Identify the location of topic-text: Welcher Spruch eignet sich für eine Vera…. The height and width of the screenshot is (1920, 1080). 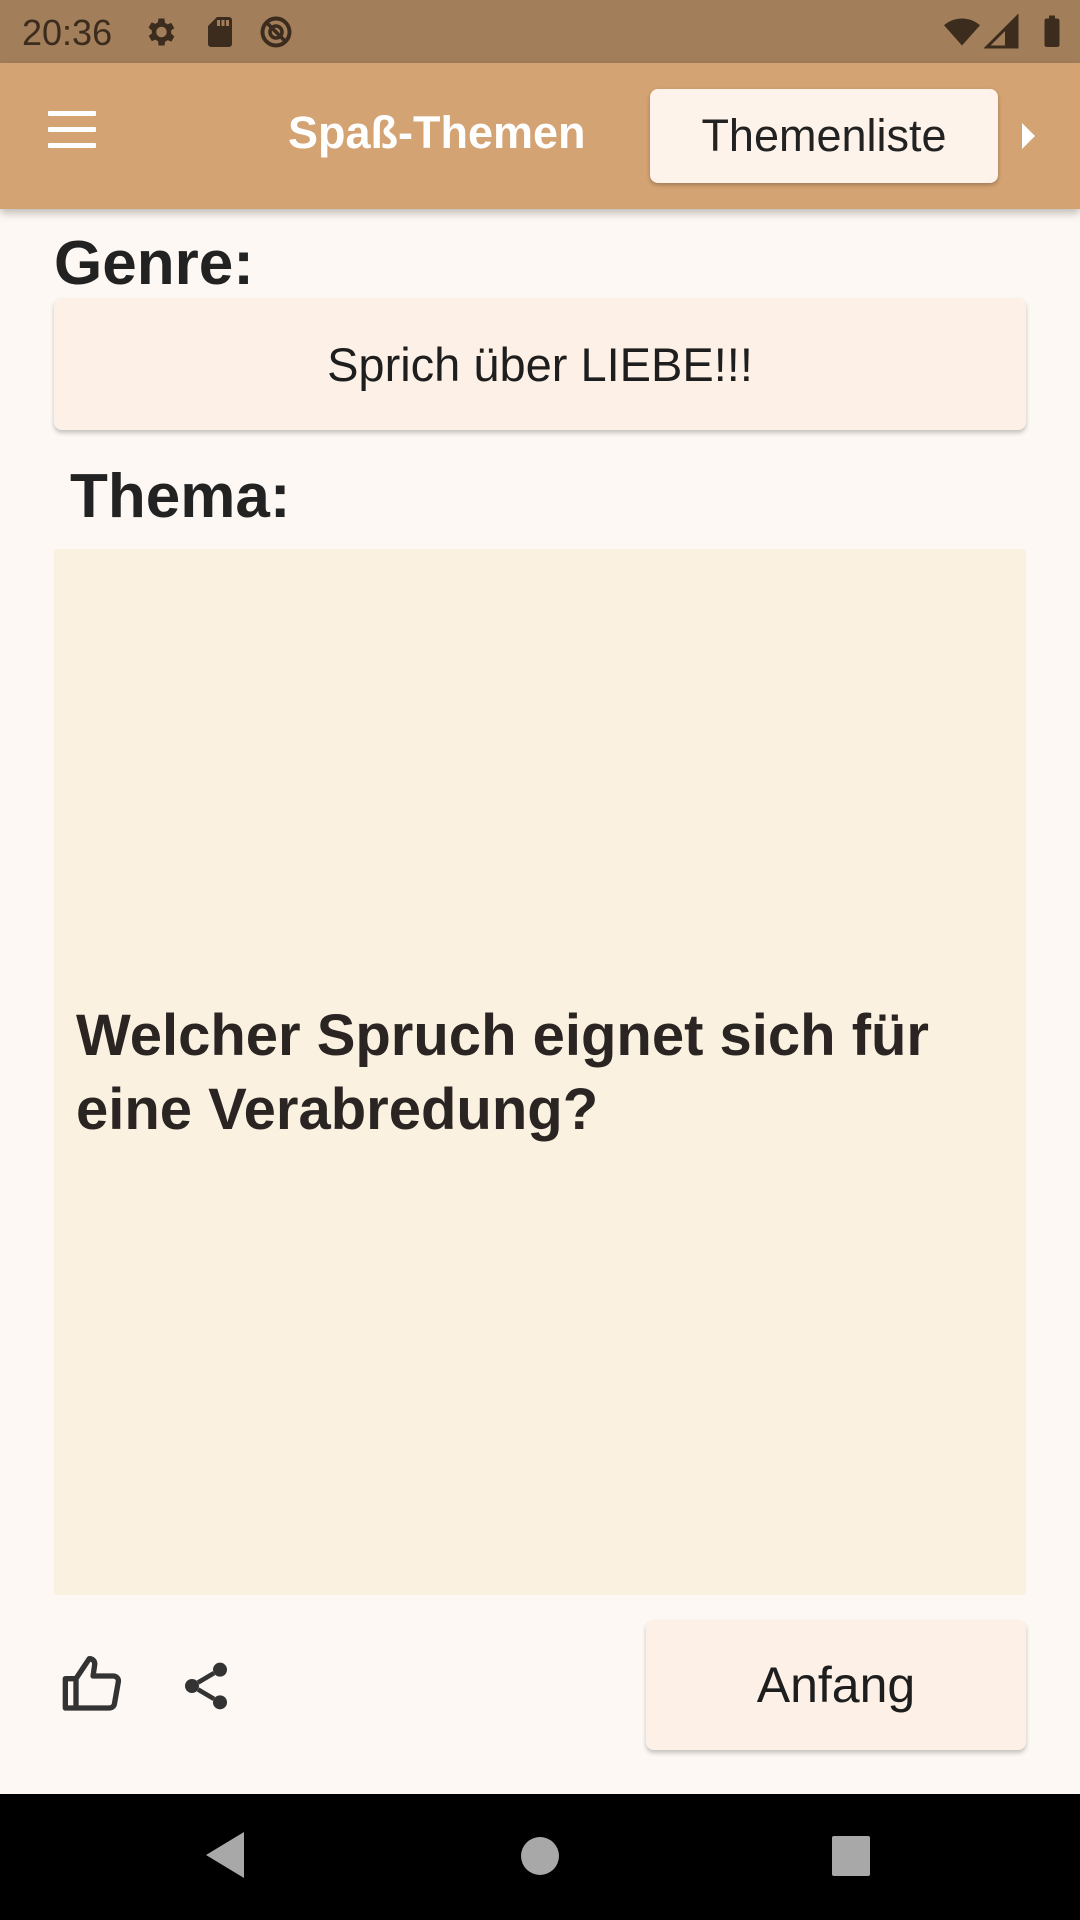
(503, 1072).